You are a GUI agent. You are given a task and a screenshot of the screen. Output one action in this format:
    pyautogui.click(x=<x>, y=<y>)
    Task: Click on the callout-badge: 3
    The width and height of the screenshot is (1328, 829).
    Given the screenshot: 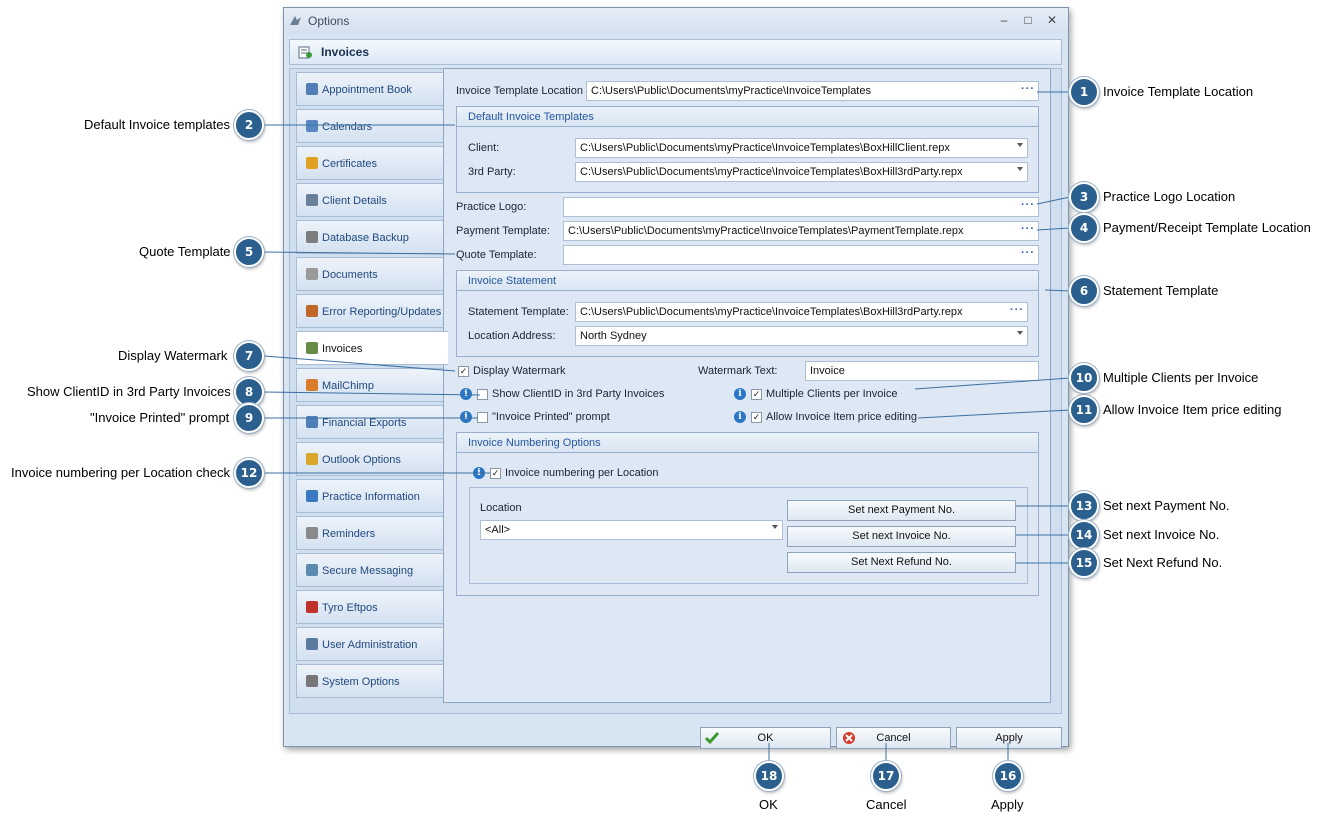 What is the action you would take?
    pyautogui.click(x=1084, y=197)
    